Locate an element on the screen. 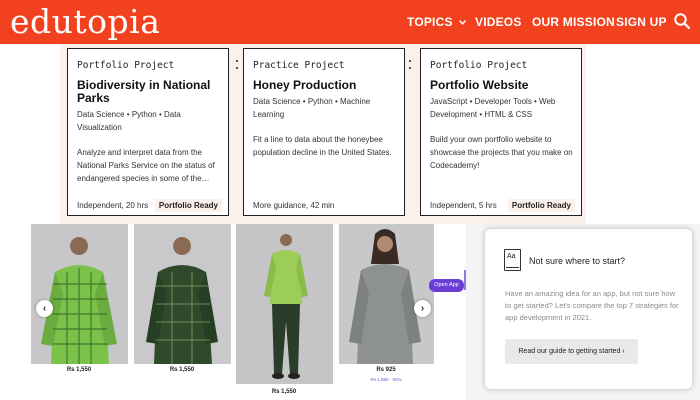 This screenshot has height=400, width=700. read-guide-button: Read our guide to getting started › is located at coordinates (571, 351).